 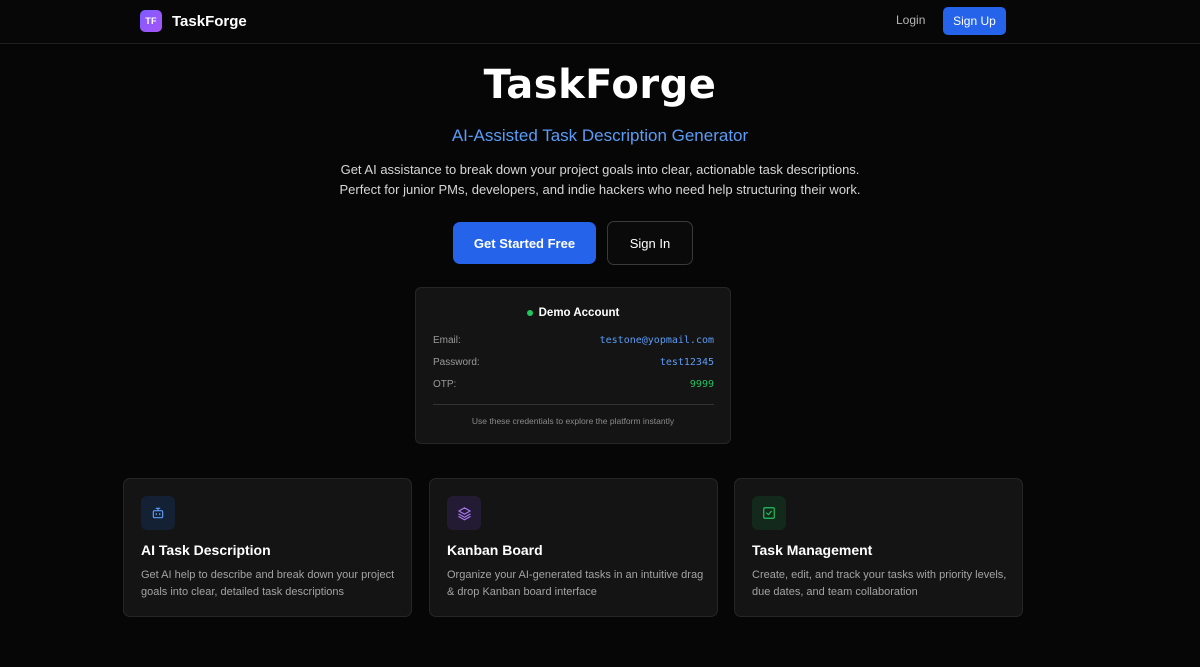 I want to click on layers-icon, so click(x=464, y=513).